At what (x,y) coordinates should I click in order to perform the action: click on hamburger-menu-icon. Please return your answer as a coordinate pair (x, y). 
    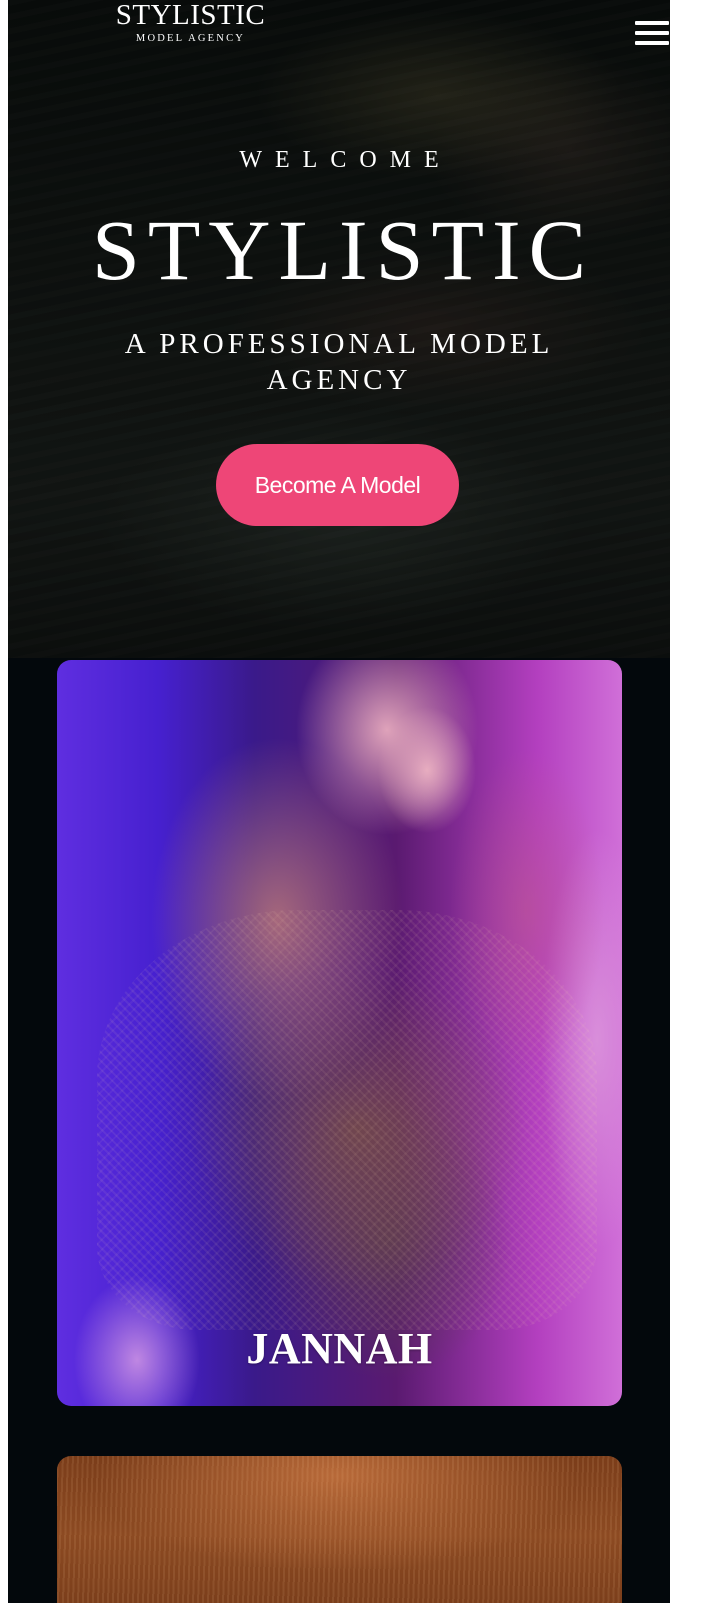
    Looking at the image, I should click on (652, 33).